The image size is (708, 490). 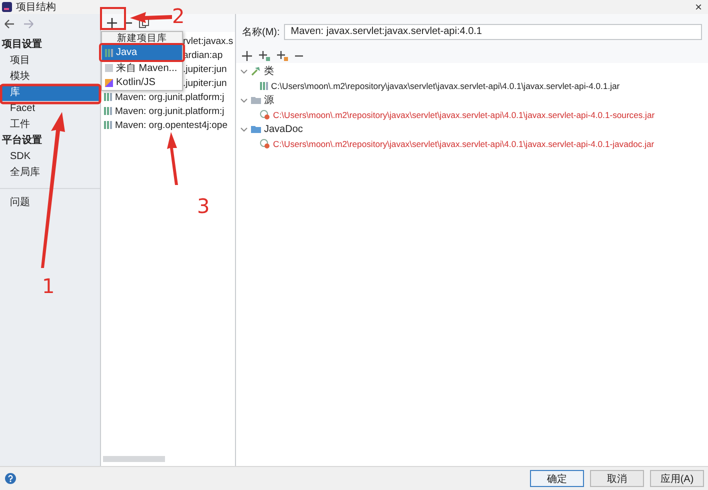 What do you see at coordinates (48, 286) in the screenshot?
I see `annotation-number: 1` at bounding box center [48, 286].